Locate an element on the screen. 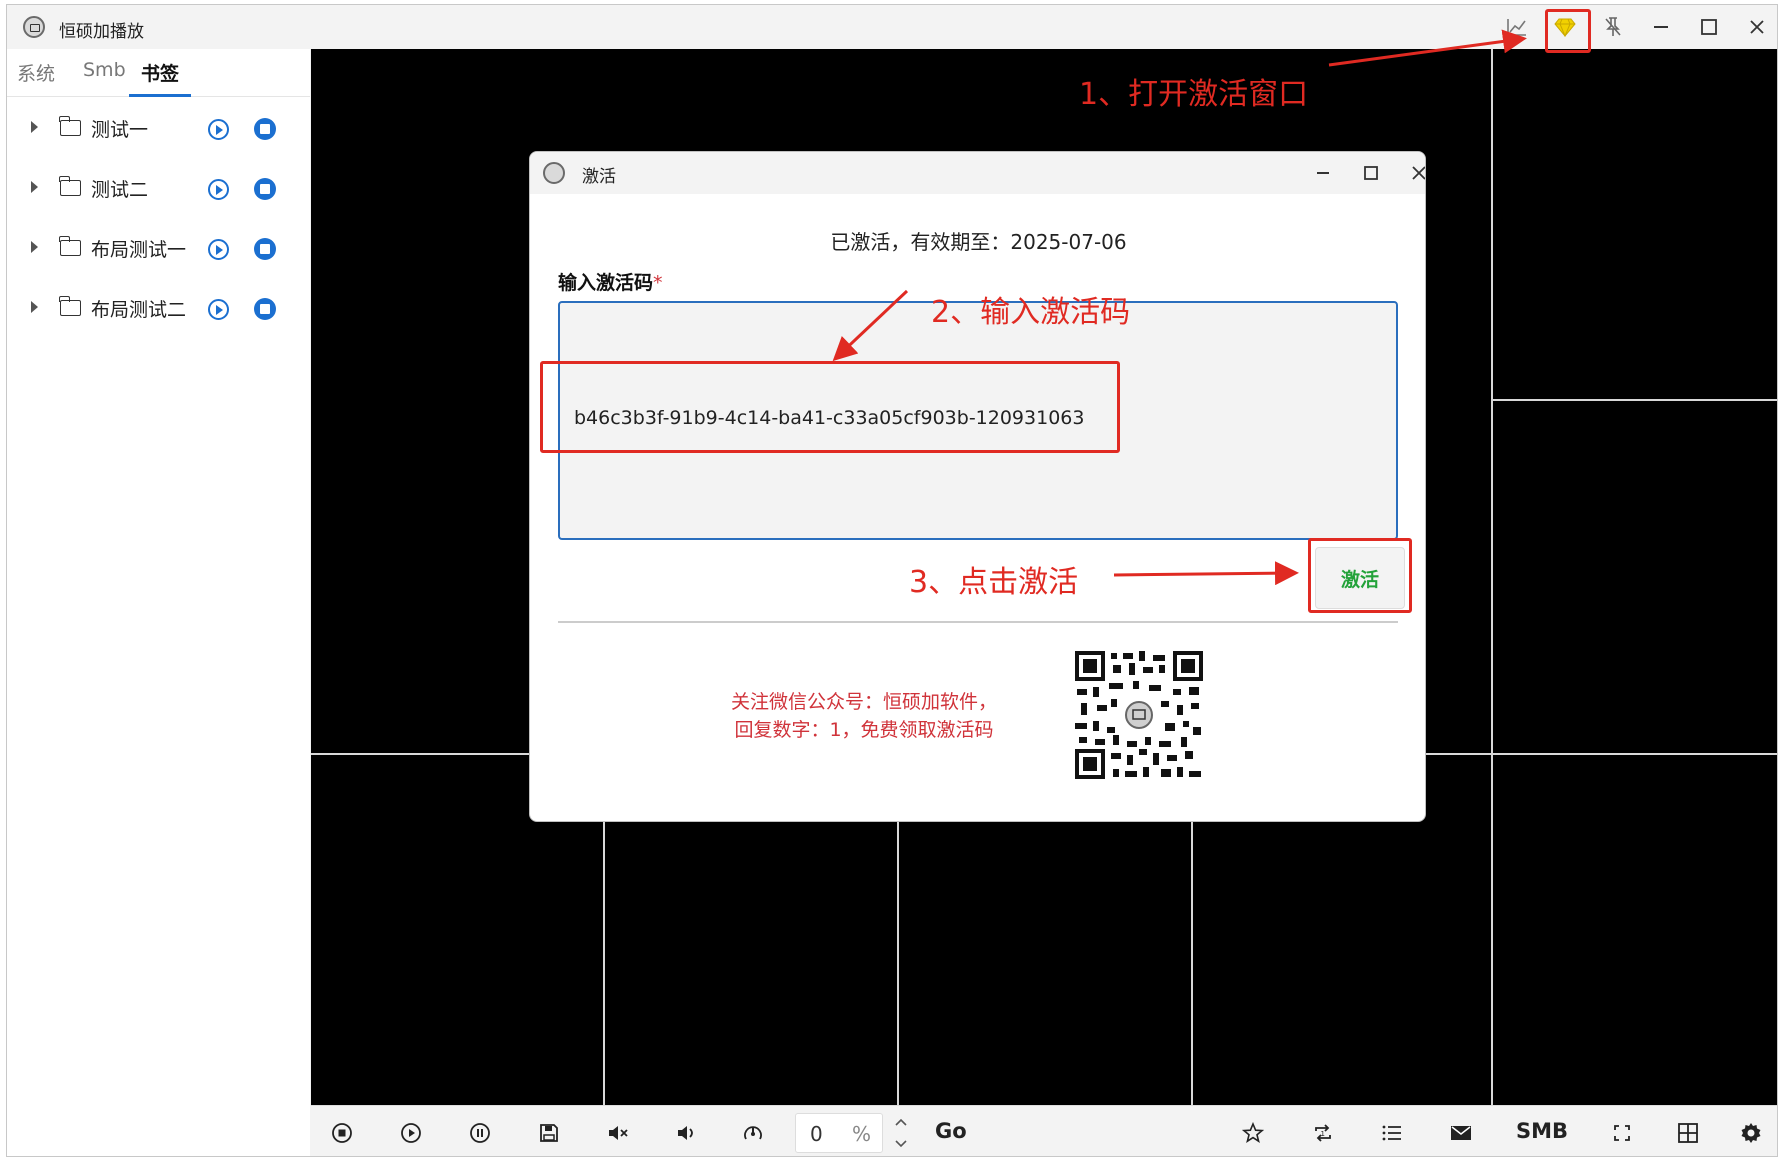 The width and height of the screenshot is (1792, 1165). arrow-step1 is located at coordinates (1427, 48).